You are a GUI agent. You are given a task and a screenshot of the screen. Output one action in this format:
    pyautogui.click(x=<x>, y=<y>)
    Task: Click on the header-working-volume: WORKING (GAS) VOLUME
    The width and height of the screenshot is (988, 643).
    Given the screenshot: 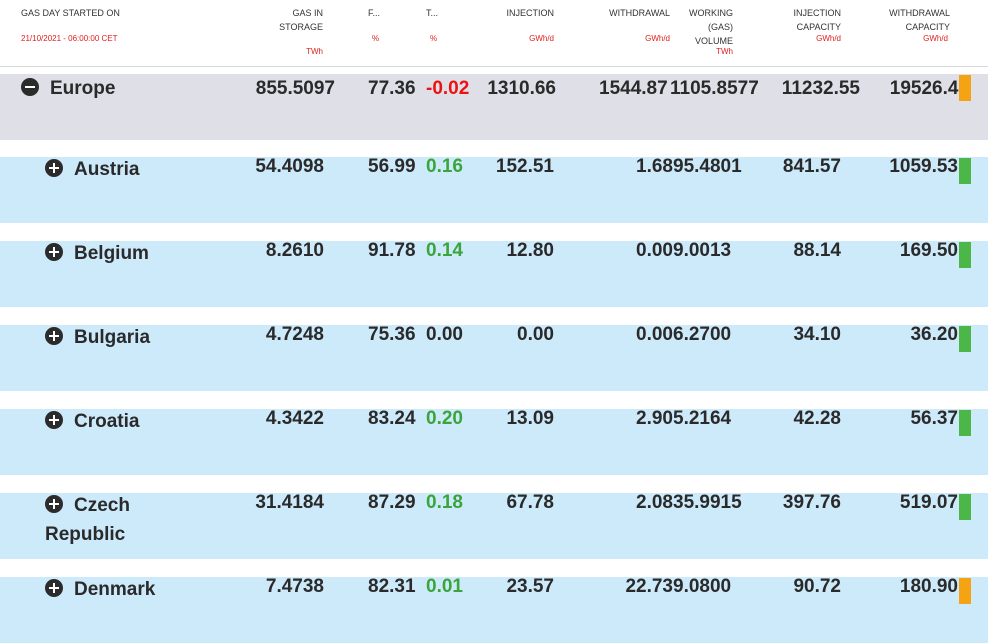 What is the action you would take?
    pyautogui.click(x=711, y=27)
    